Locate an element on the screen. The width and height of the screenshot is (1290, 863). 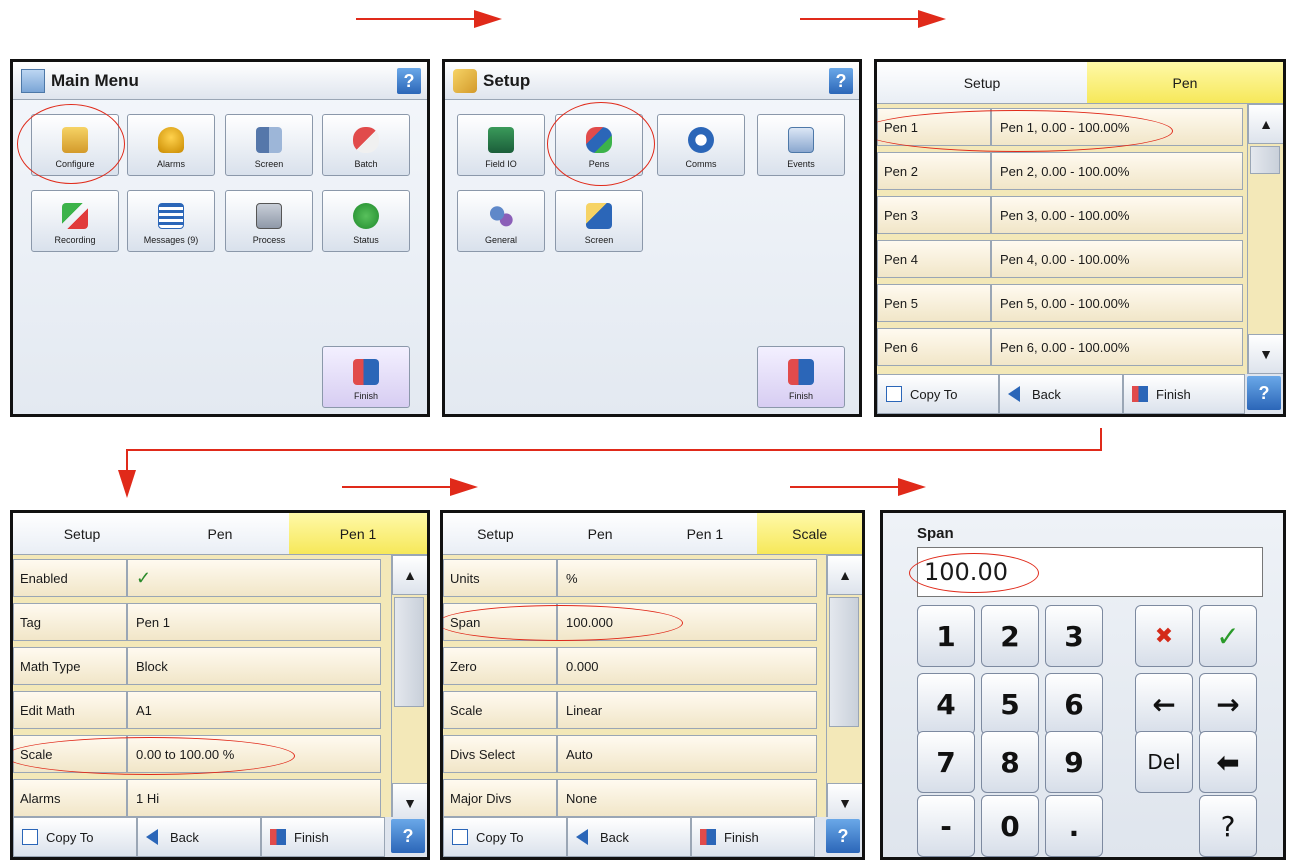
process-button: Process is located at coordinates (269, 221).